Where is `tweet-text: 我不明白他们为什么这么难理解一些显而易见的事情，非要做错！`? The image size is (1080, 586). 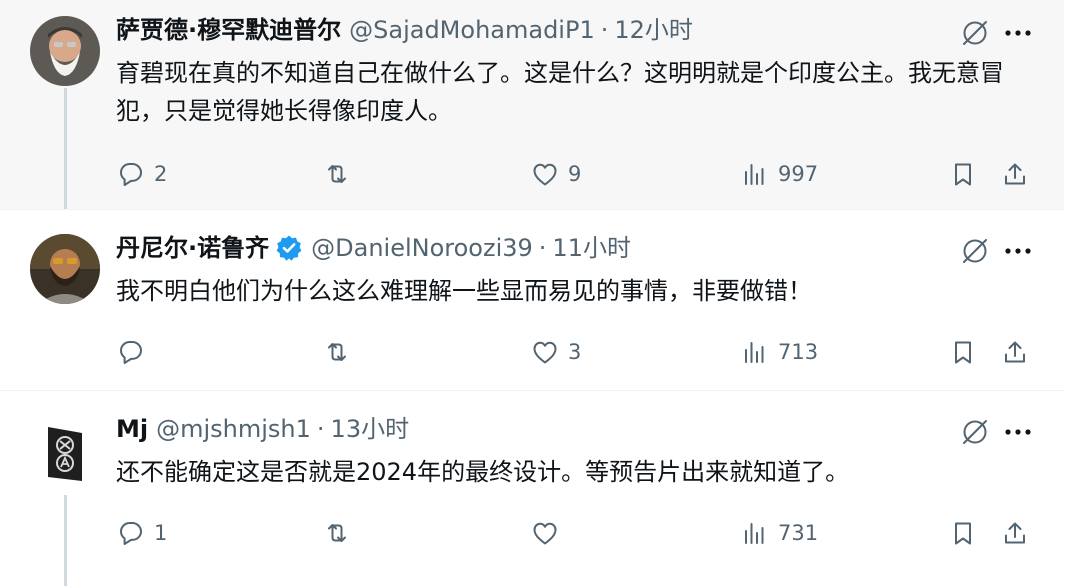
tweet-text: 我不明白他们为什么这么难理解一些显而易见的事情，非要做错！ is located at coordinates (464, 291).